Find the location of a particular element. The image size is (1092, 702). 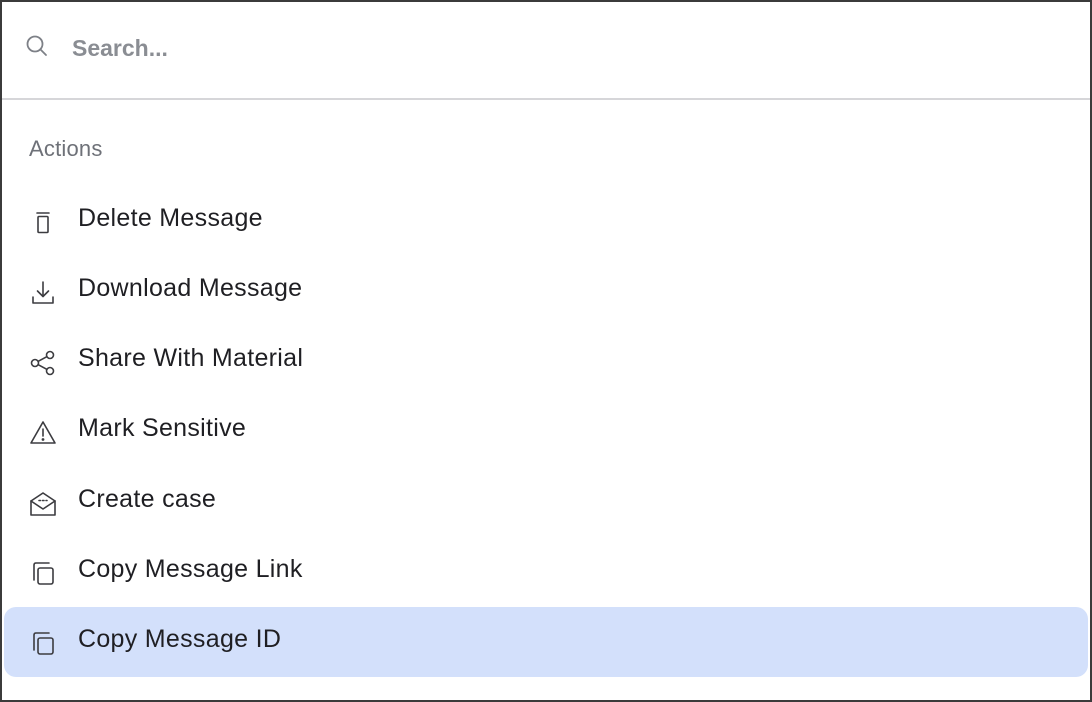

menu-item-share-with-material: Share With Material is located at coordinates (546, 361).